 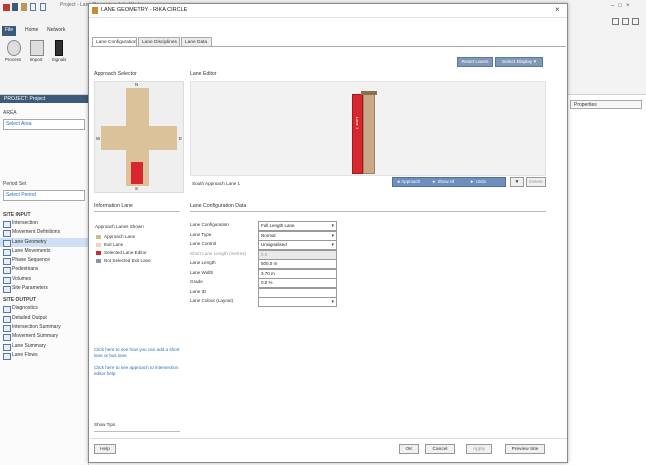 What do you see at coordinates (44, 270) in the screenshot?
I see `nav-item: Pedestrians` at bounding box center [44, 270].